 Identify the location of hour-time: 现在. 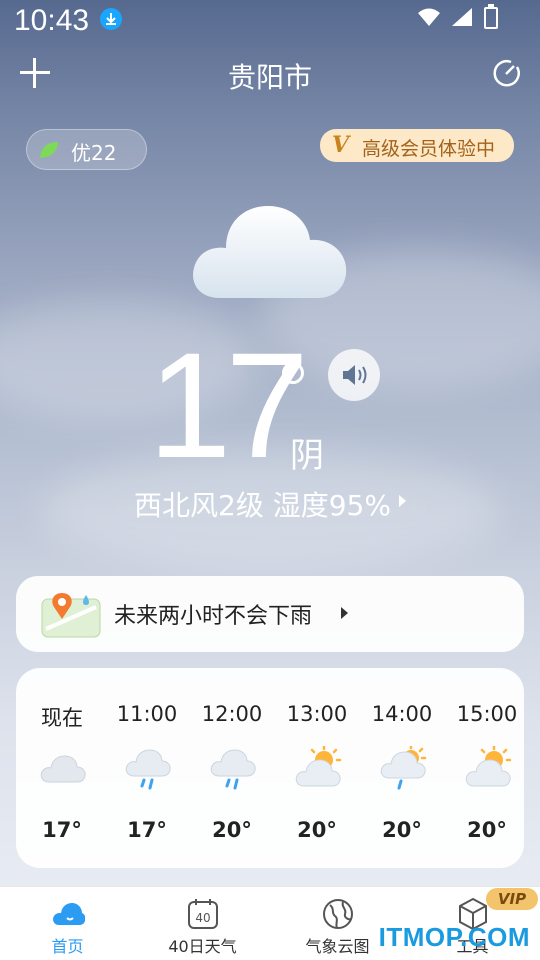
(62, 718).